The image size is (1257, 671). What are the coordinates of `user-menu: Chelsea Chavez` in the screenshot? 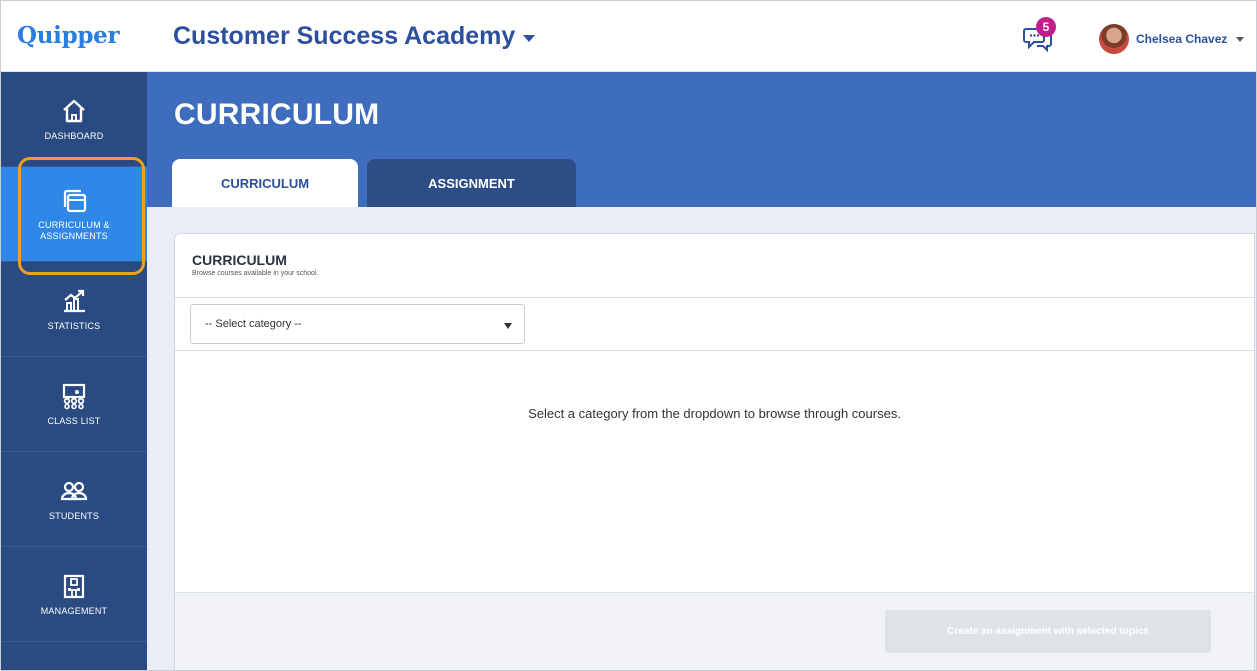 It's located at (1172, 39).